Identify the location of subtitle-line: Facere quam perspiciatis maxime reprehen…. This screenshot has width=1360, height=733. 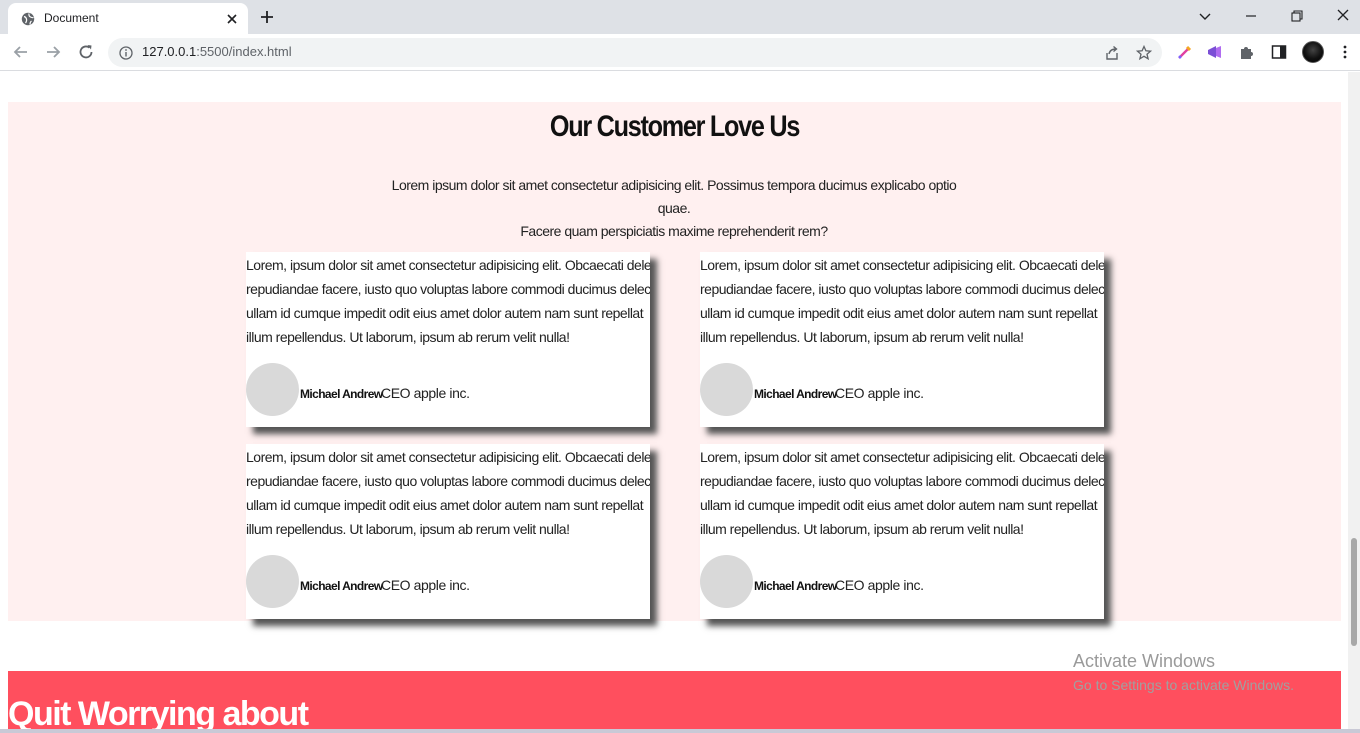
(674, 231).